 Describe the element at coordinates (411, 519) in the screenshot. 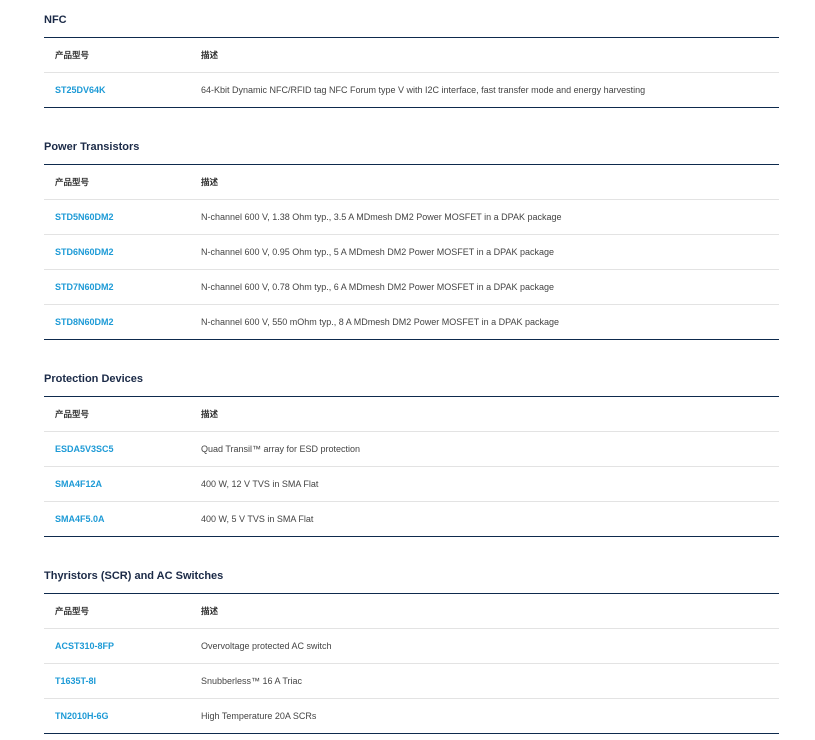

I see `table-row: SMA4F5.0A 400 W, 5 V TVS in SMA Flat` at that location.